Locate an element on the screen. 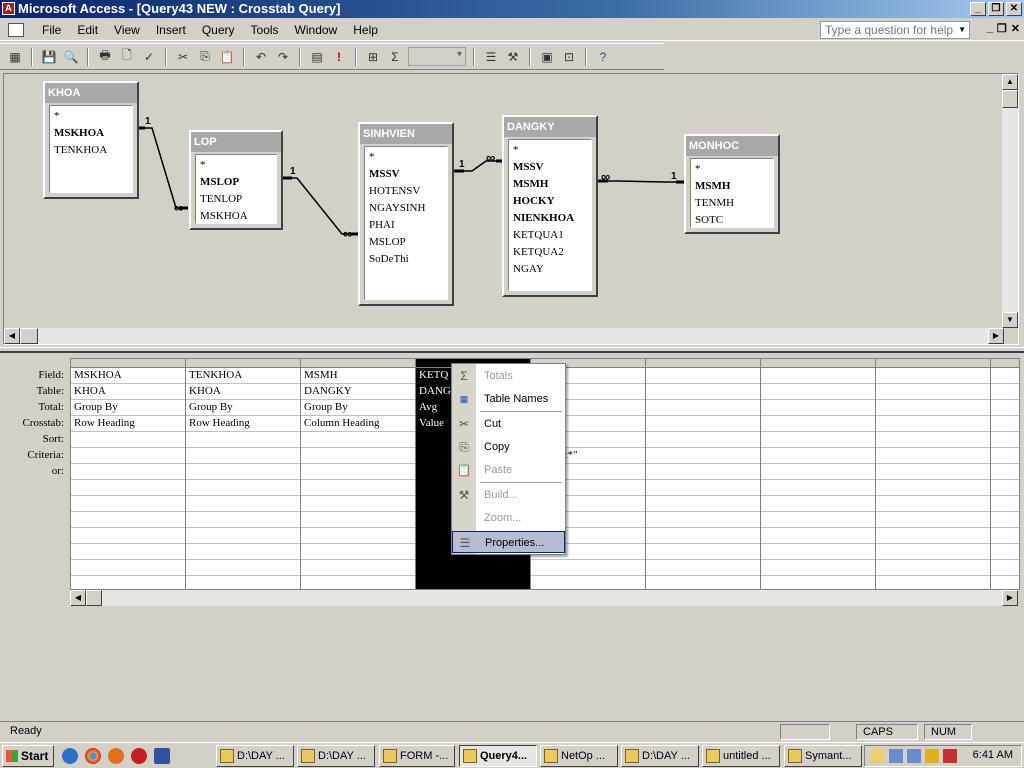  firefox-icon is located at coordinates (116, 756).